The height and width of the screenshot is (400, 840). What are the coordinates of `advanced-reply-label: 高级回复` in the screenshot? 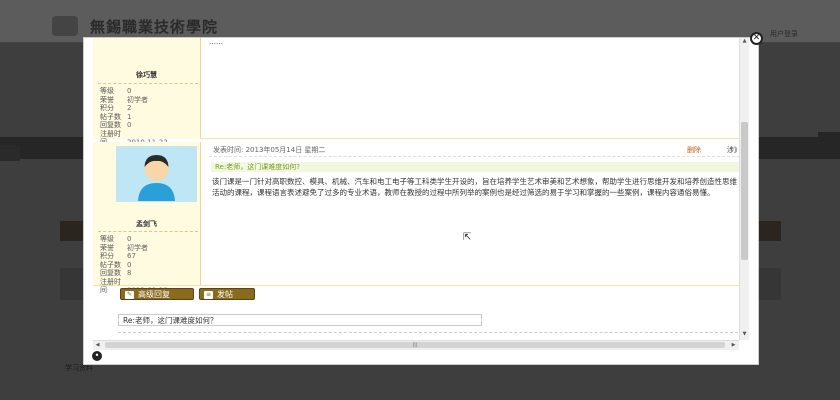 It's located at (154, 294).